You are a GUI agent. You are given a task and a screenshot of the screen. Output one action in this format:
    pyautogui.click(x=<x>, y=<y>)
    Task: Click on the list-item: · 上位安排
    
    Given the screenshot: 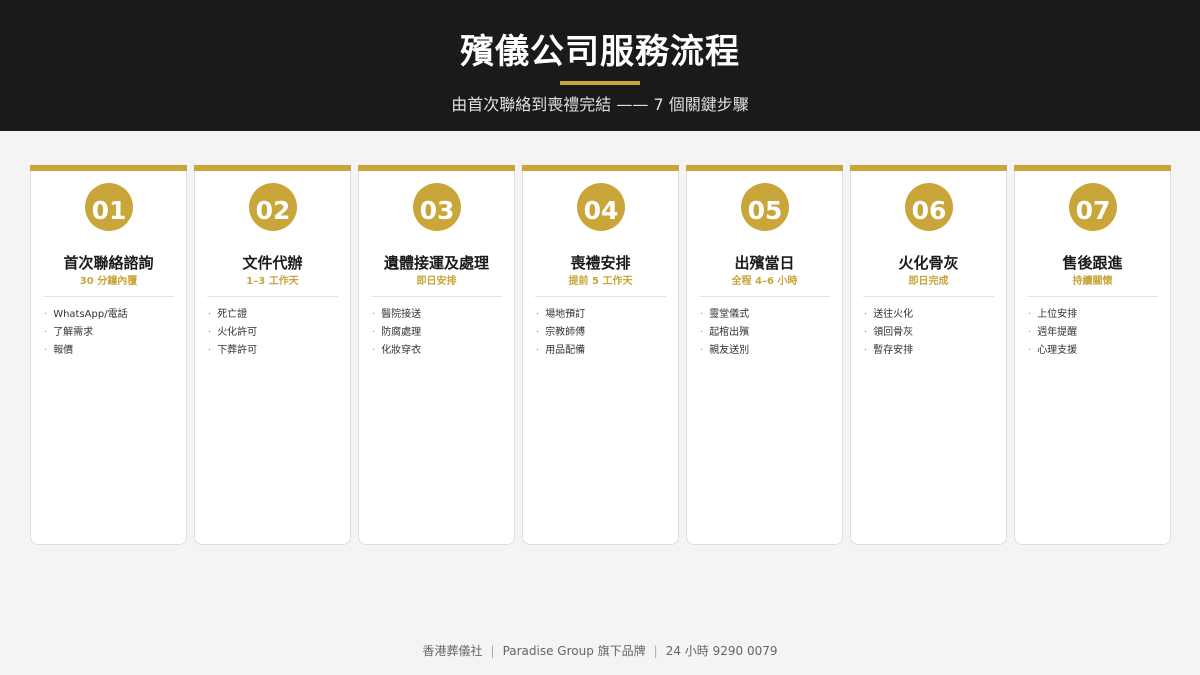 What is the action you would take?
    pyautogui.click(x=1095, y=315)
    